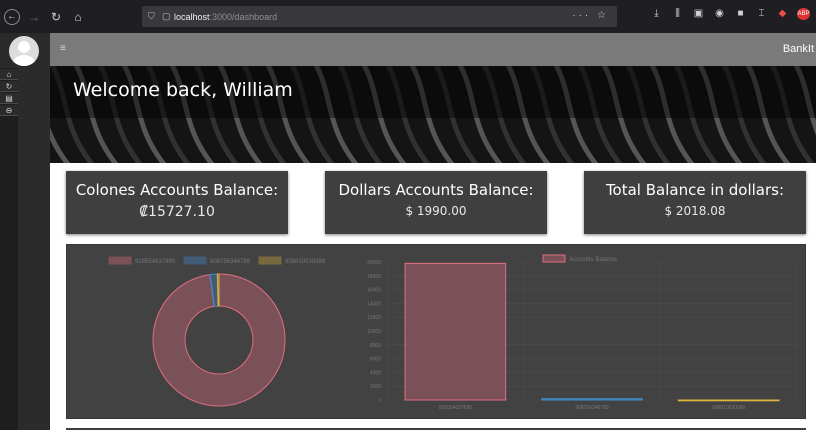  Describe the element at coordinates (230, 262) in the screenshot. I see `legend-label: 908756346789` at that location.